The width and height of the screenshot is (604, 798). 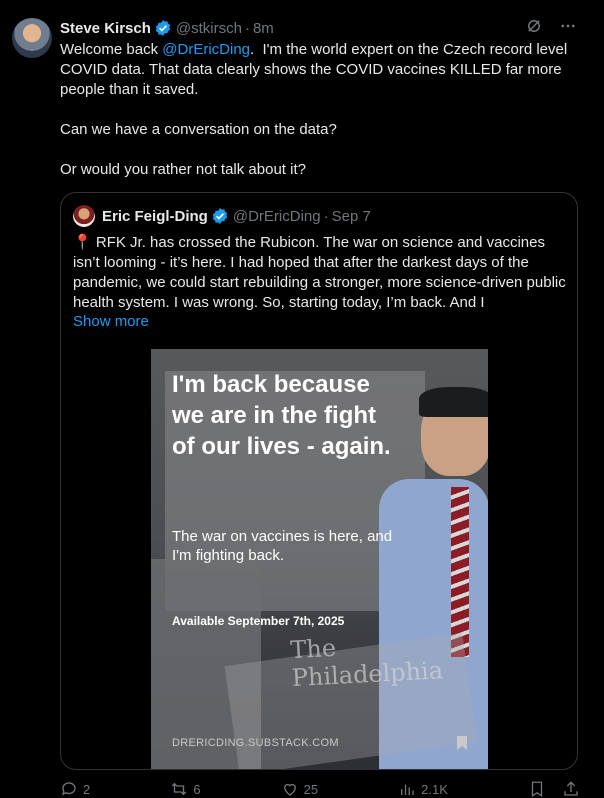 What do you see at coordinates (434, 789) in the screenshot?
I see `views-count: 2.1K` at bounding box center [434, 789].